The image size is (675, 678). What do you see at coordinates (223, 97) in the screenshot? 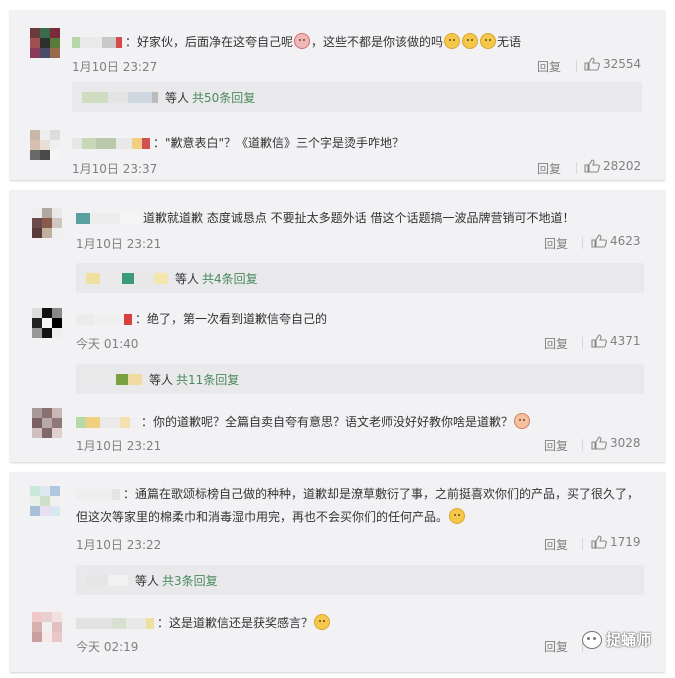
I see `reply-count: 共50条回复` at bounding box center [223, 97].